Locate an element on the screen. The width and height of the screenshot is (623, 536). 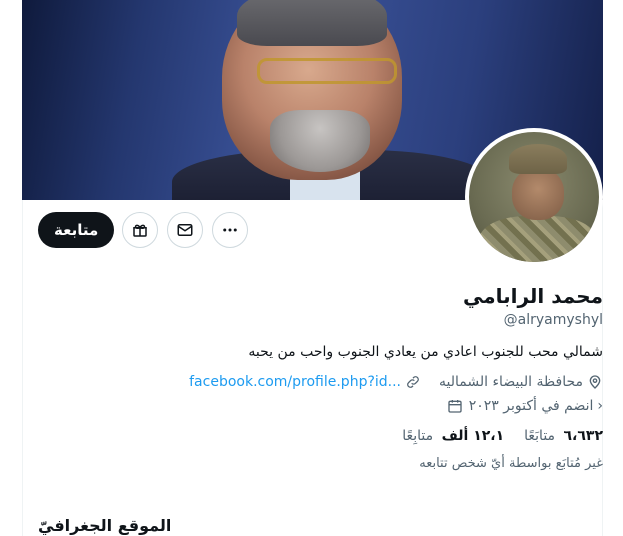
gift-icon is located at coordinates (140, 230).